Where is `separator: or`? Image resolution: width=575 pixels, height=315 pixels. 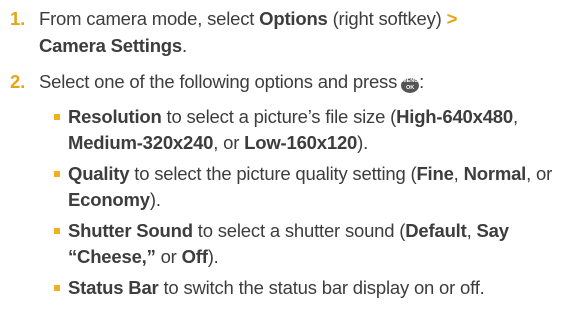
separator: or is located at coordinates (168, 256).